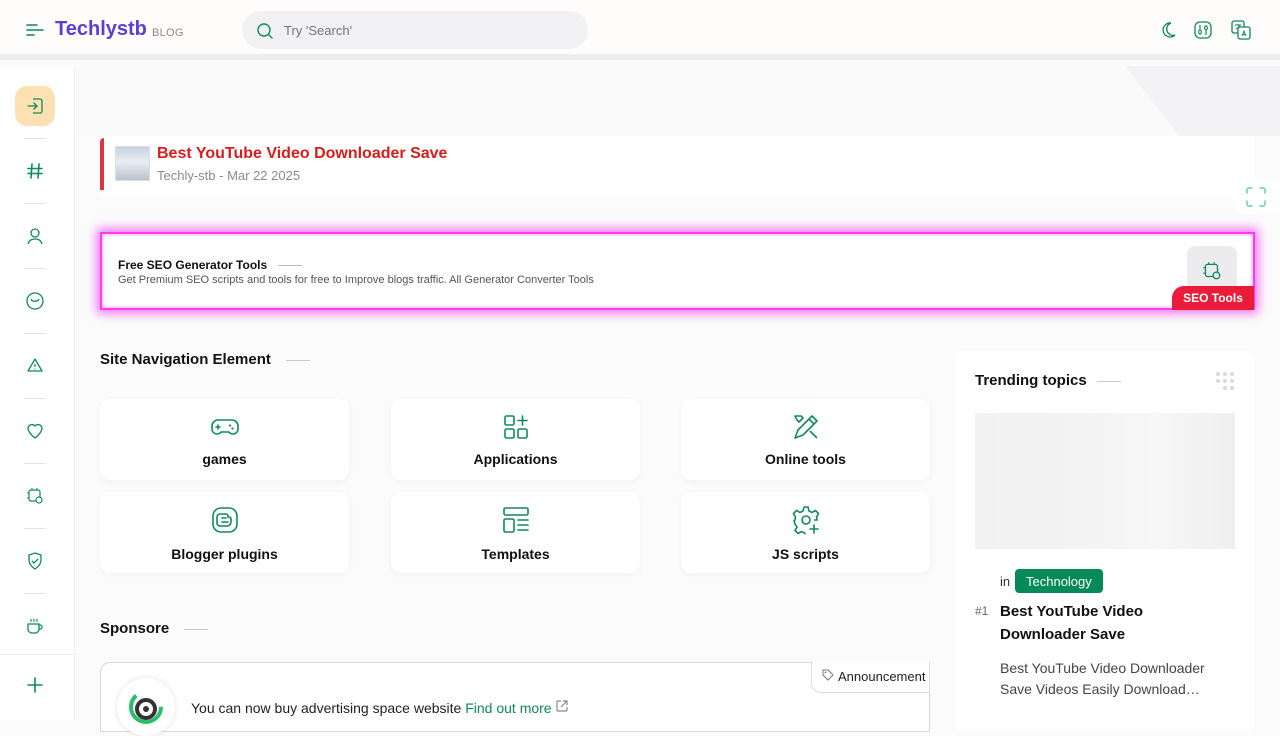  I want to click on menu-icon, so click(35, 30).